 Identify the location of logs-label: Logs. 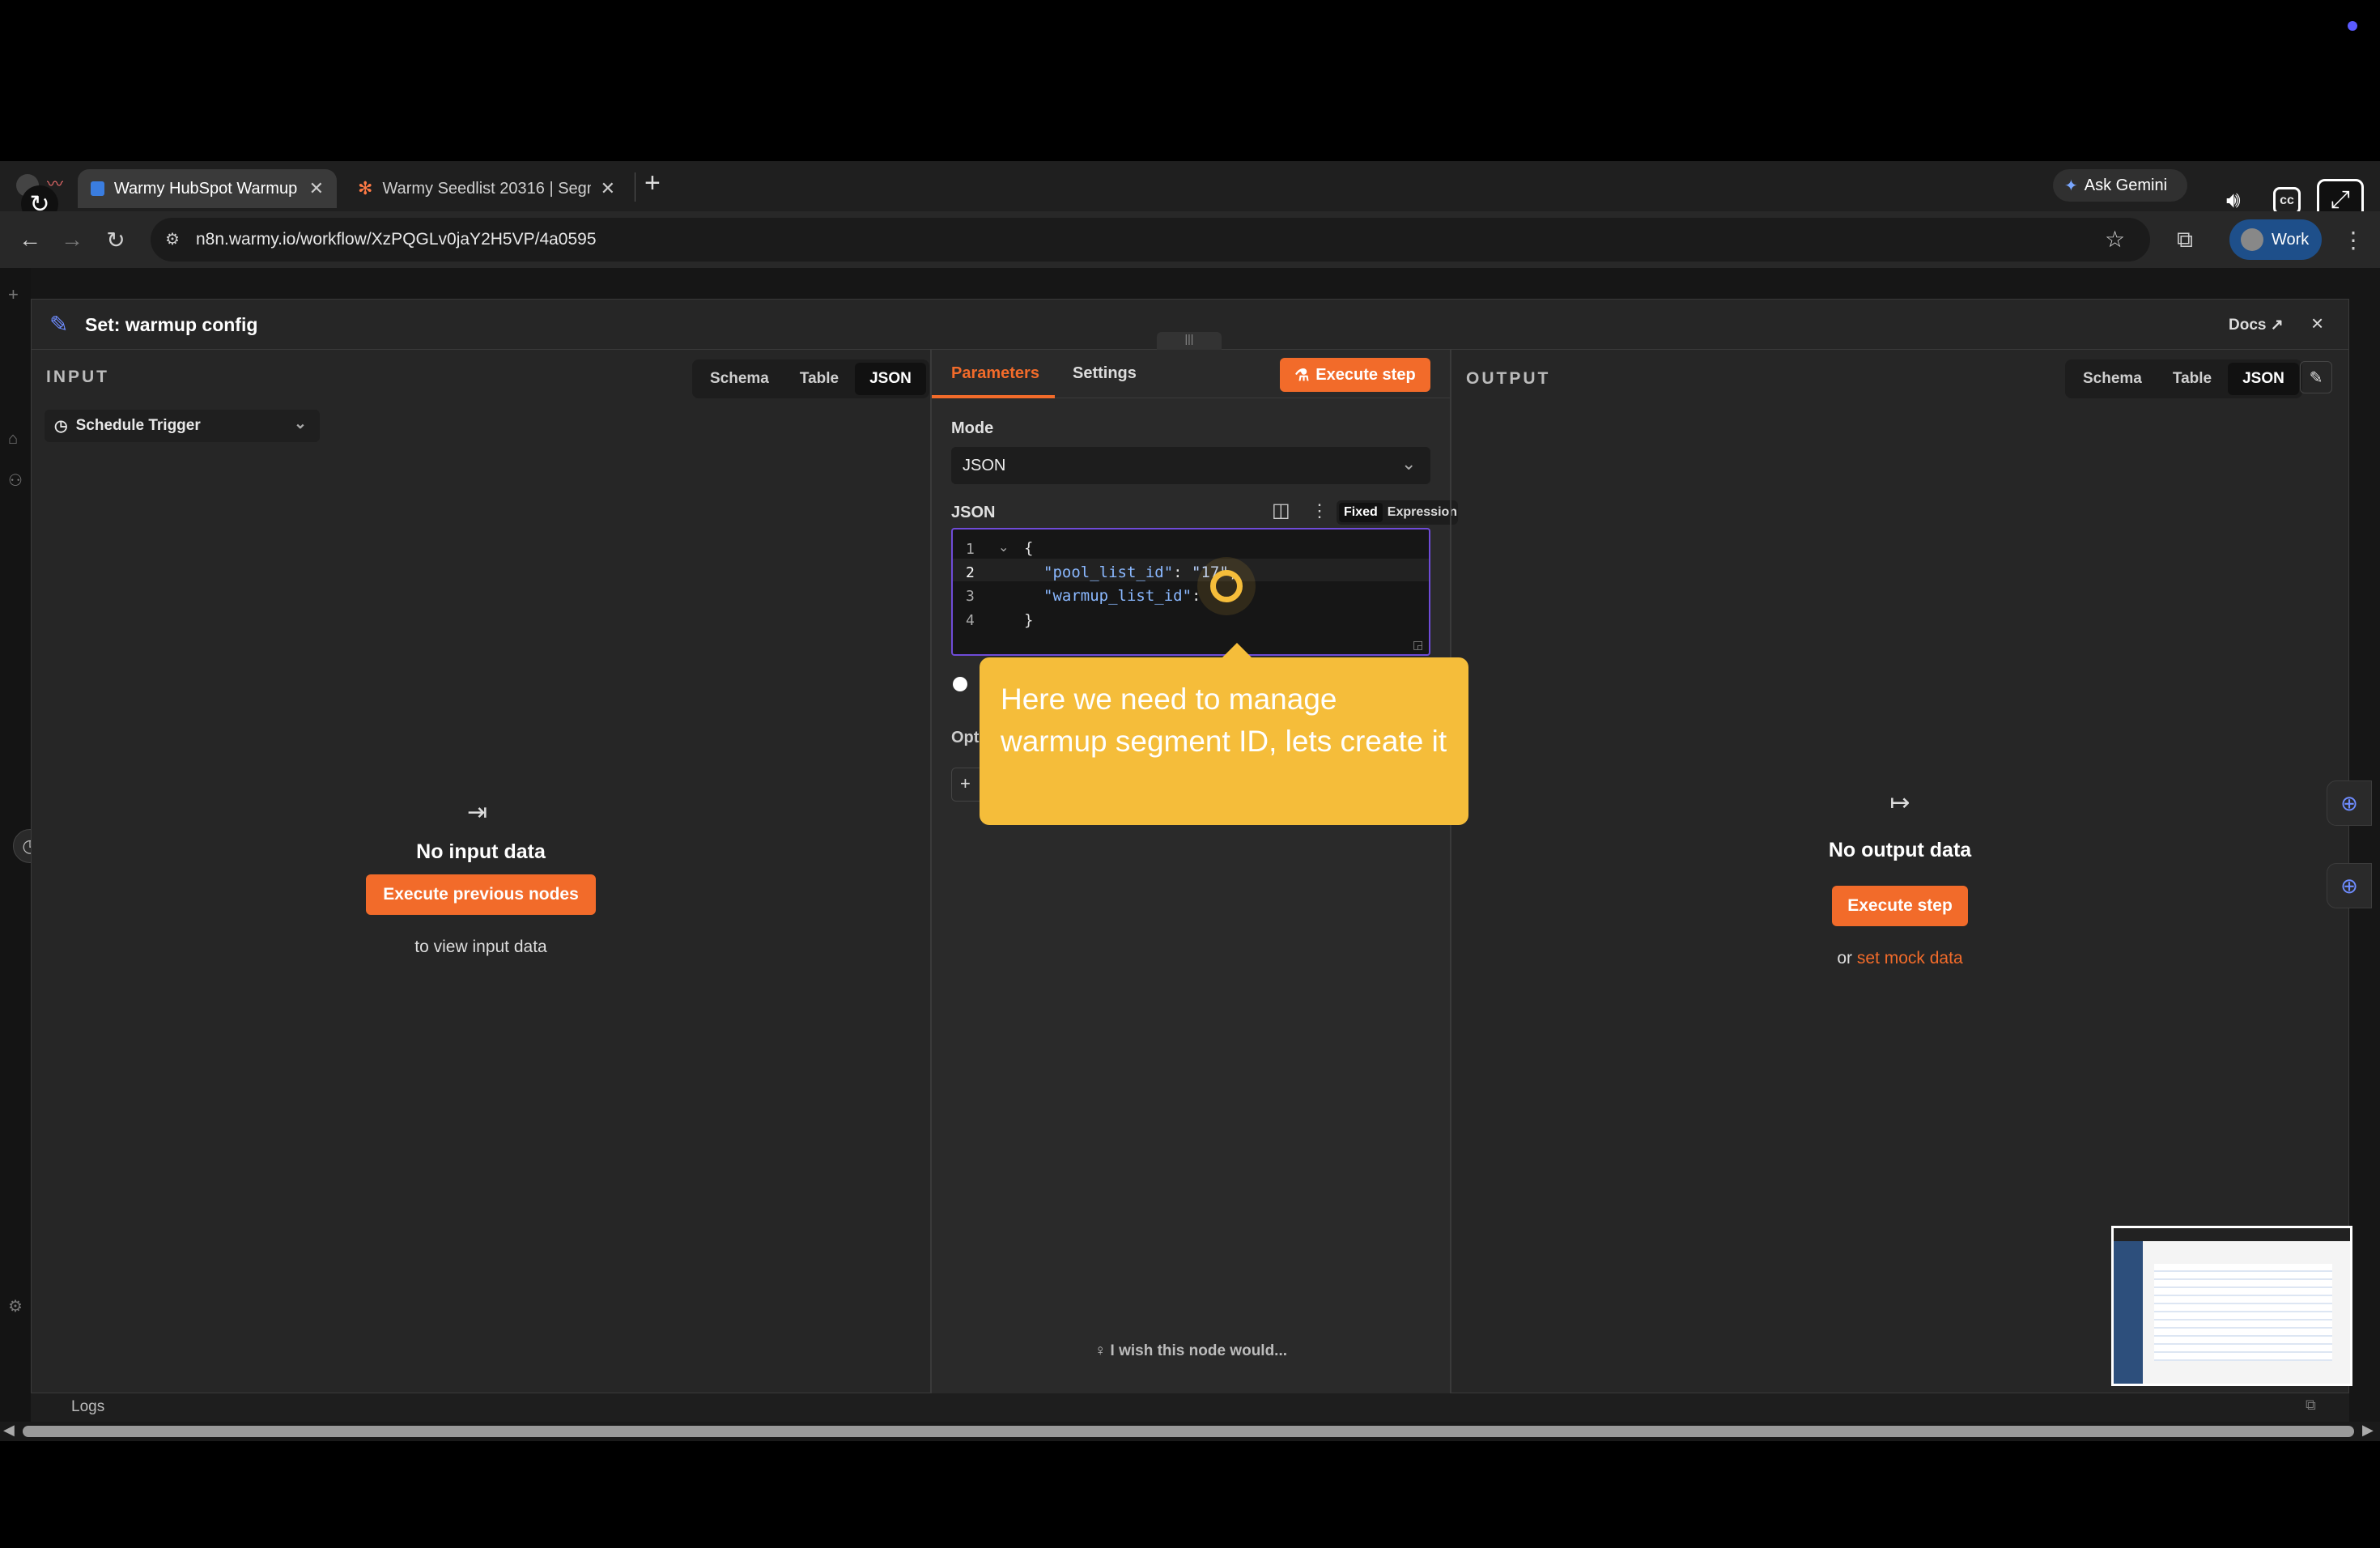
(88, 1407).